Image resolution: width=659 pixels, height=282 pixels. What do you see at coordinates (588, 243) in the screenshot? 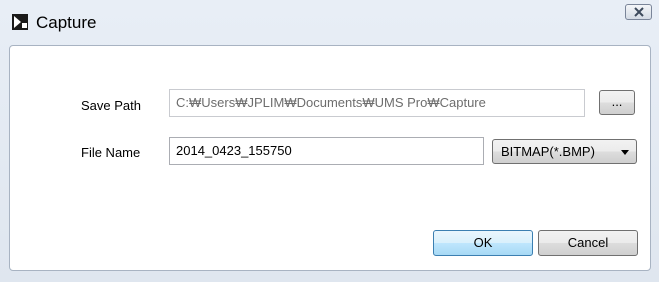
I see `cancel-button: Cancel` at bounding box center [588, 243].